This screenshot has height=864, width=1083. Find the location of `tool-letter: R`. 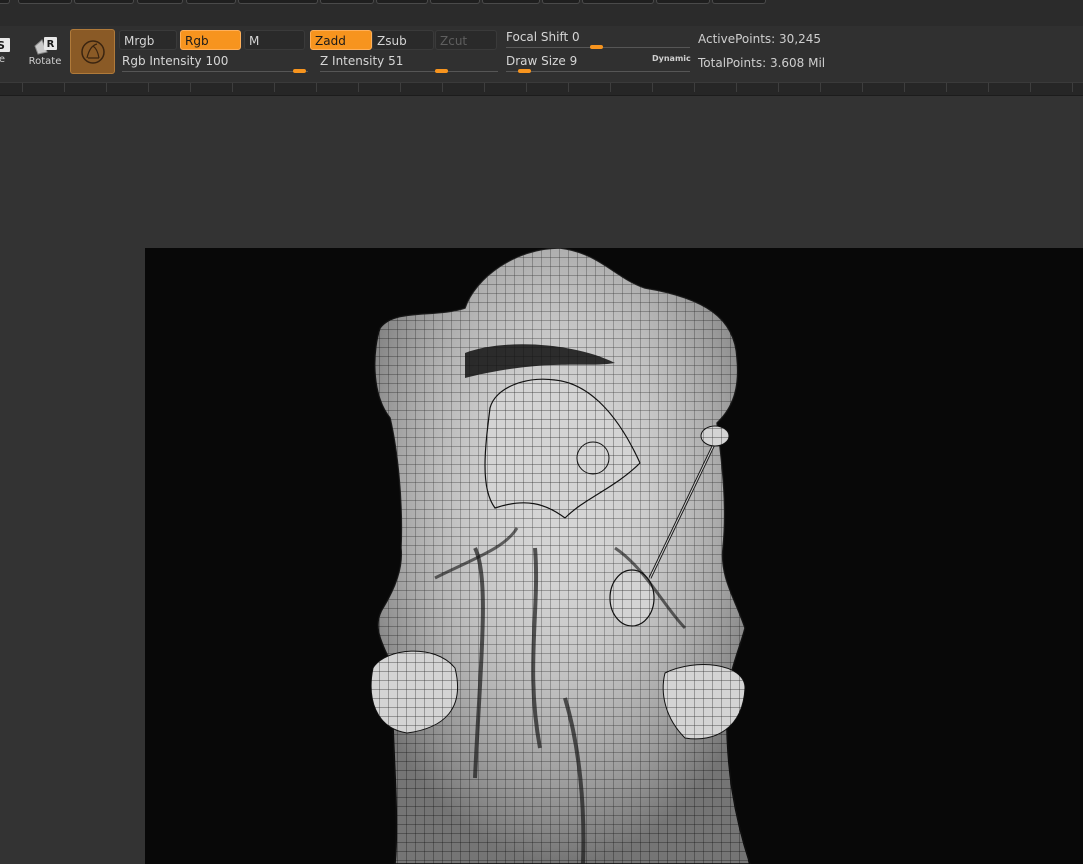

tool-letter: R is located at coordinates (51, 44).